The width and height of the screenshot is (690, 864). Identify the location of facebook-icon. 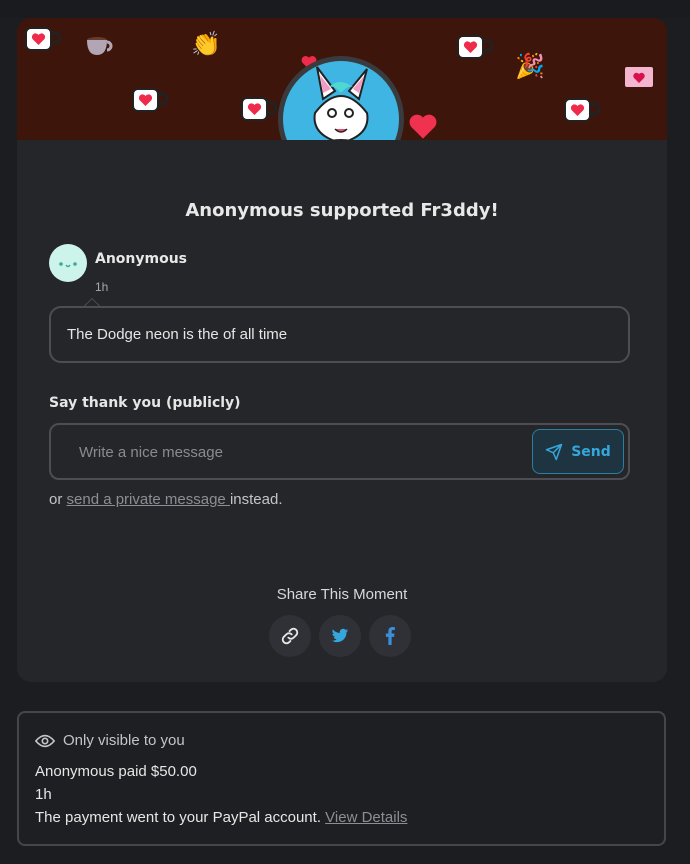
(390, 636).